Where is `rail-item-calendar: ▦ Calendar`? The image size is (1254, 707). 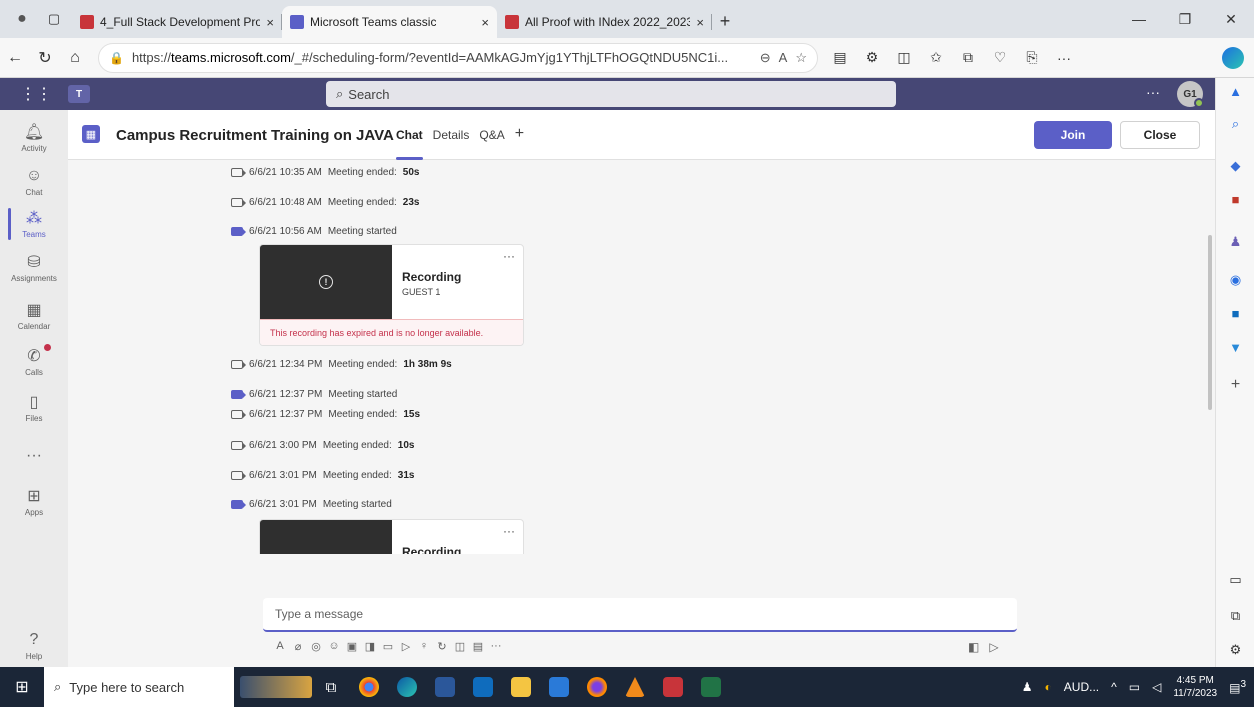 rail-item-calendar: ▦ Calendar is located at coordinates (34, 315).